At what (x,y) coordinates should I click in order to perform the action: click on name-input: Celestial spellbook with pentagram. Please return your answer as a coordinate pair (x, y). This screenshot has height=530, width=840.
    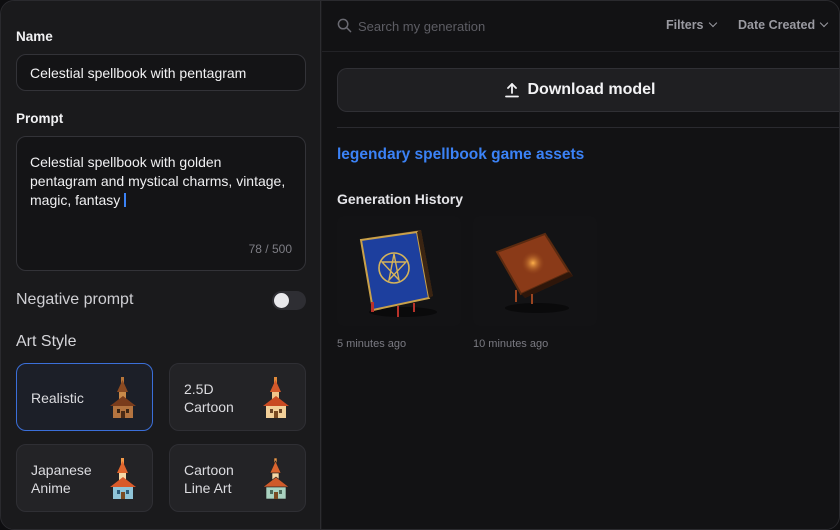
    Looking at the image, I should click on (161, 72).